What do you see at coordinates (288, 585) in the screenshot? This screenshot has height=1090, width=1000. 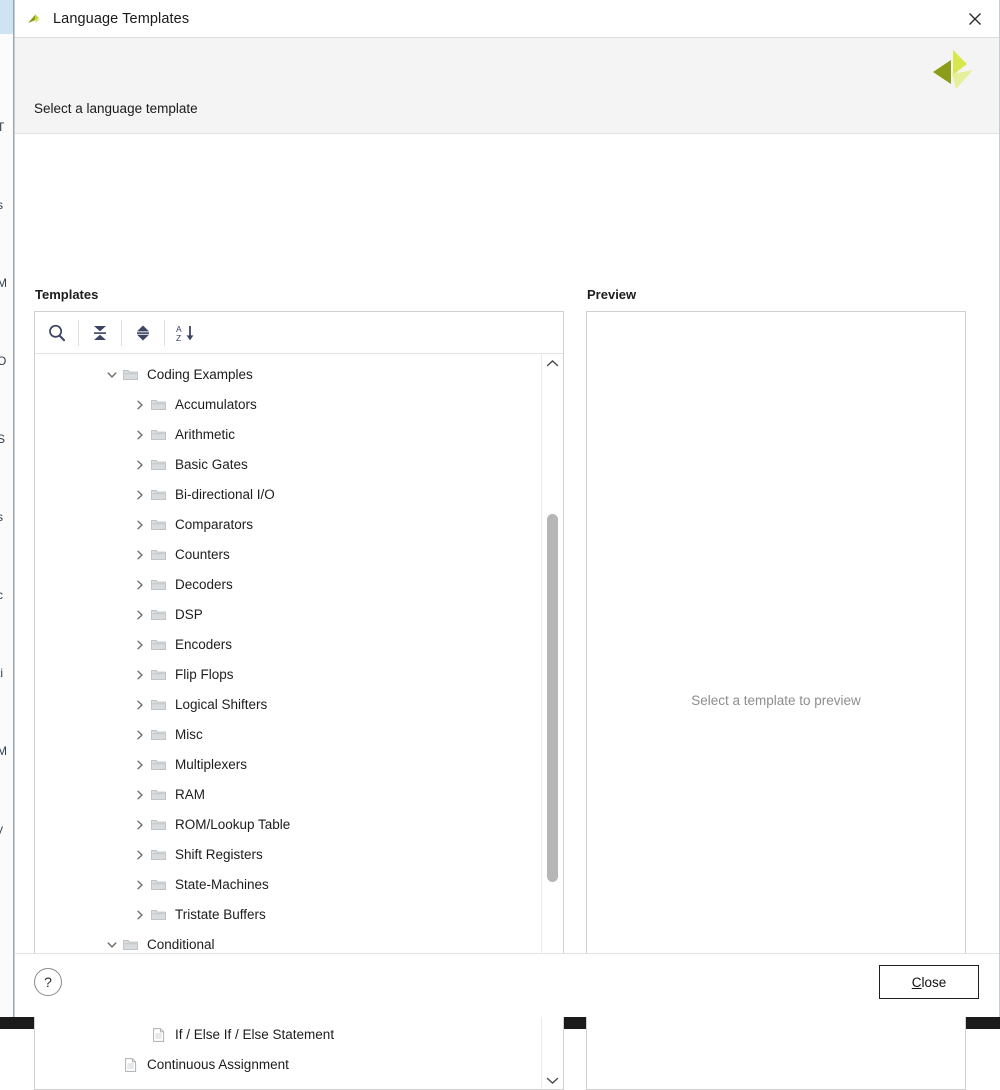 I see `tree-item-decoders: Decoders` at bounding box center [288, 585].